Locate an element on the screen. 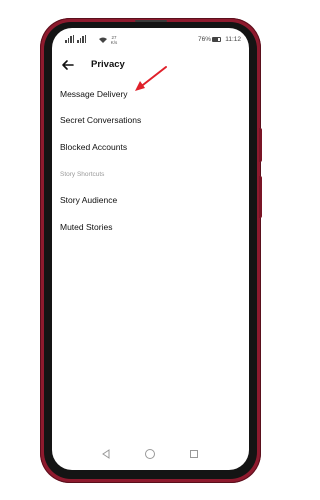 This screenshot has height=500, width=320. nav-back-icon is located at coordinates (106, 454).